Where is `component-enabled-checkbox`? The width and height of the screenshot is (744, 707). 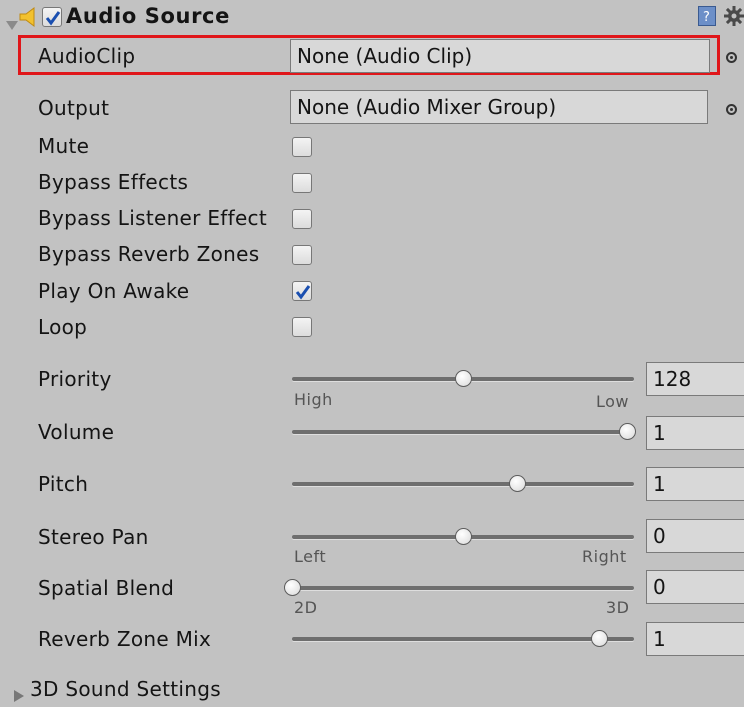
component-enabled-checkbox is located at coordinates (52, 17).